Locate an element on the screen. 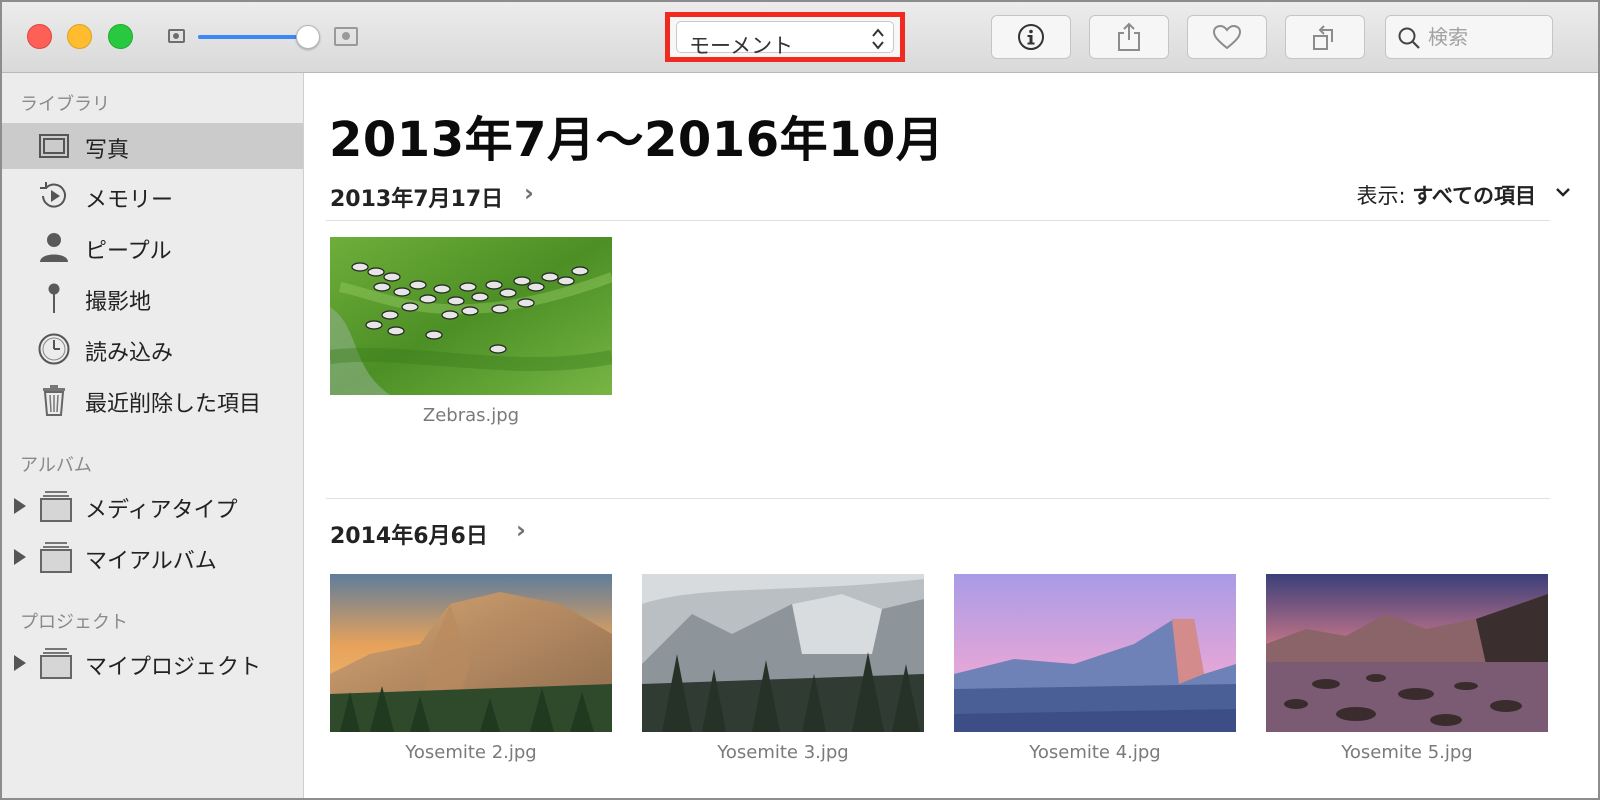  photo-caption: Yosemite 3.jpg is located at coordinates (783, 752).